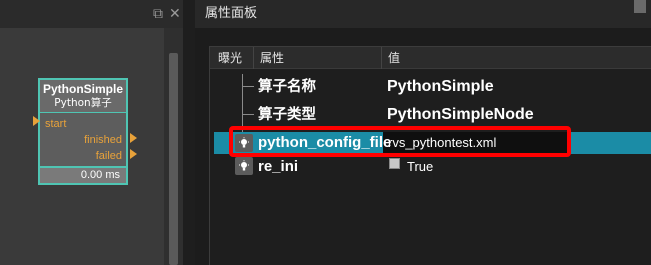 This screenshot has width=651, height=265. Describe the element at coordinates (189, 132) in the screenshot. I see `panel-splitter` at that location.